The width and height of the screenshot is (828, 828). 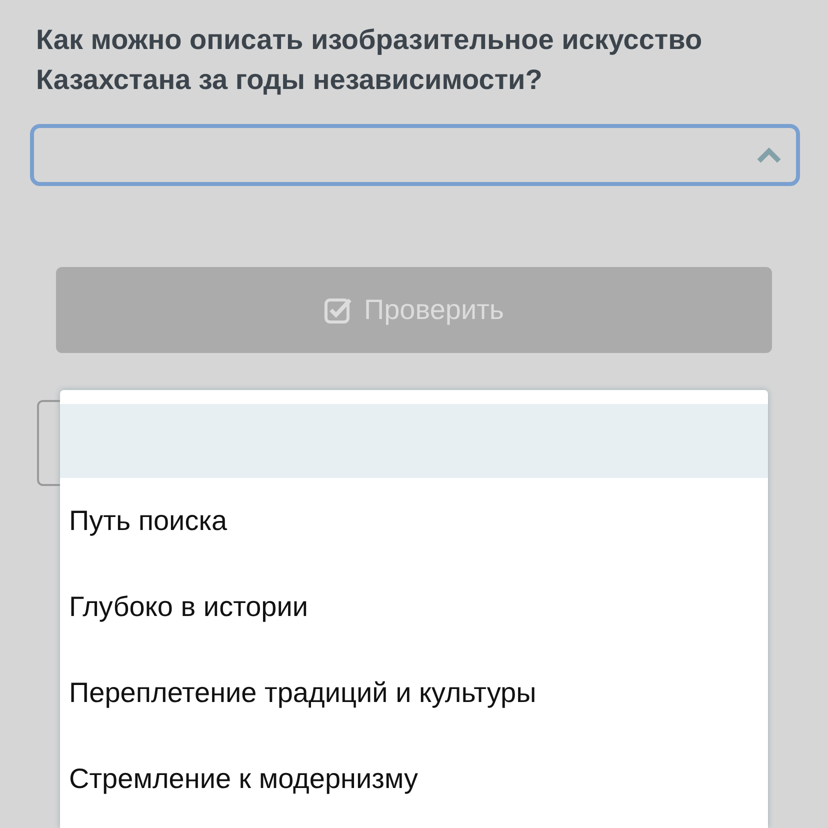 I want to click on answer-select, so click(x=415, y=155).